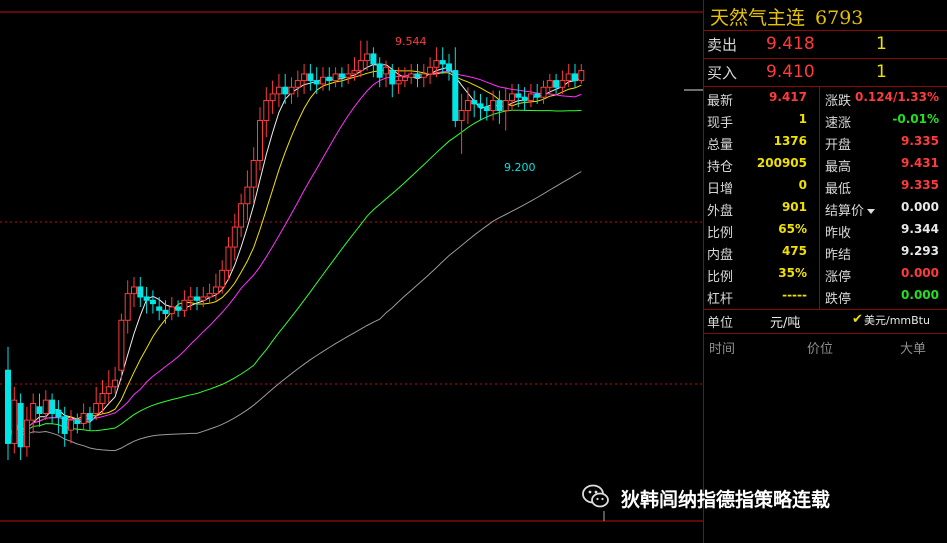 This screenshot has width=947, height=543. Describe the element at coordinates (794, 251) in the screenshot. I see `quote-value: 475` at that location.